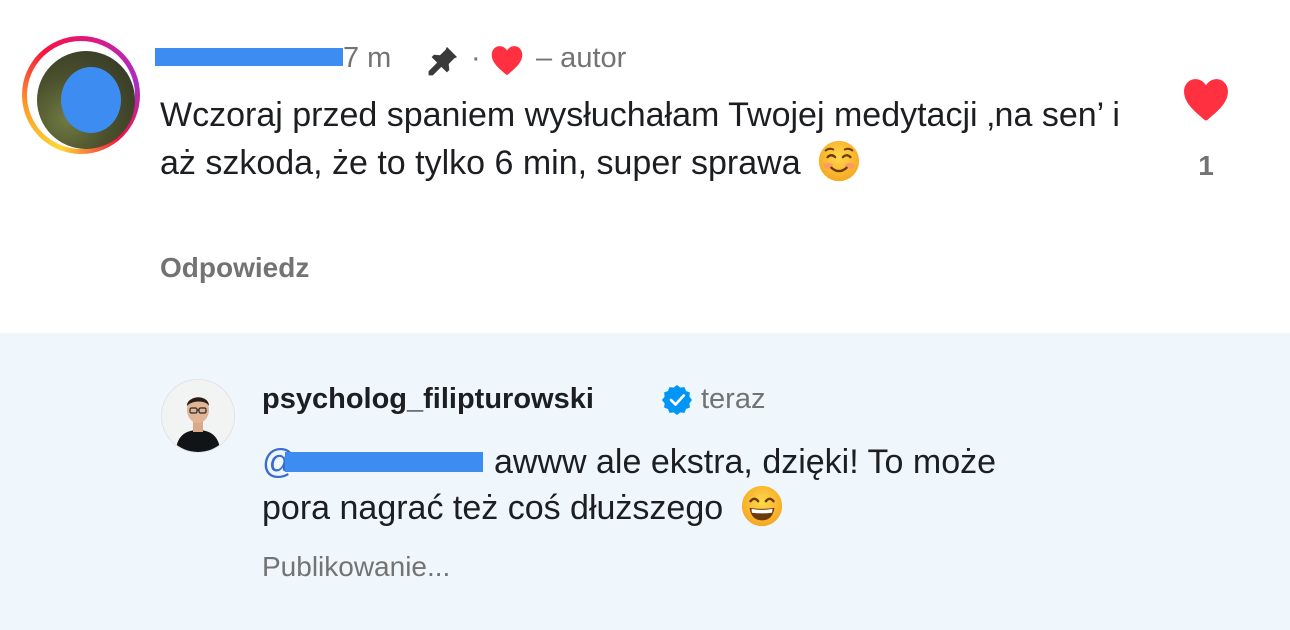 The image size is (1290, 630). Describe the element at coordinates (839, 161) in the screenshot. I see `smiling-face-icon` at that location.